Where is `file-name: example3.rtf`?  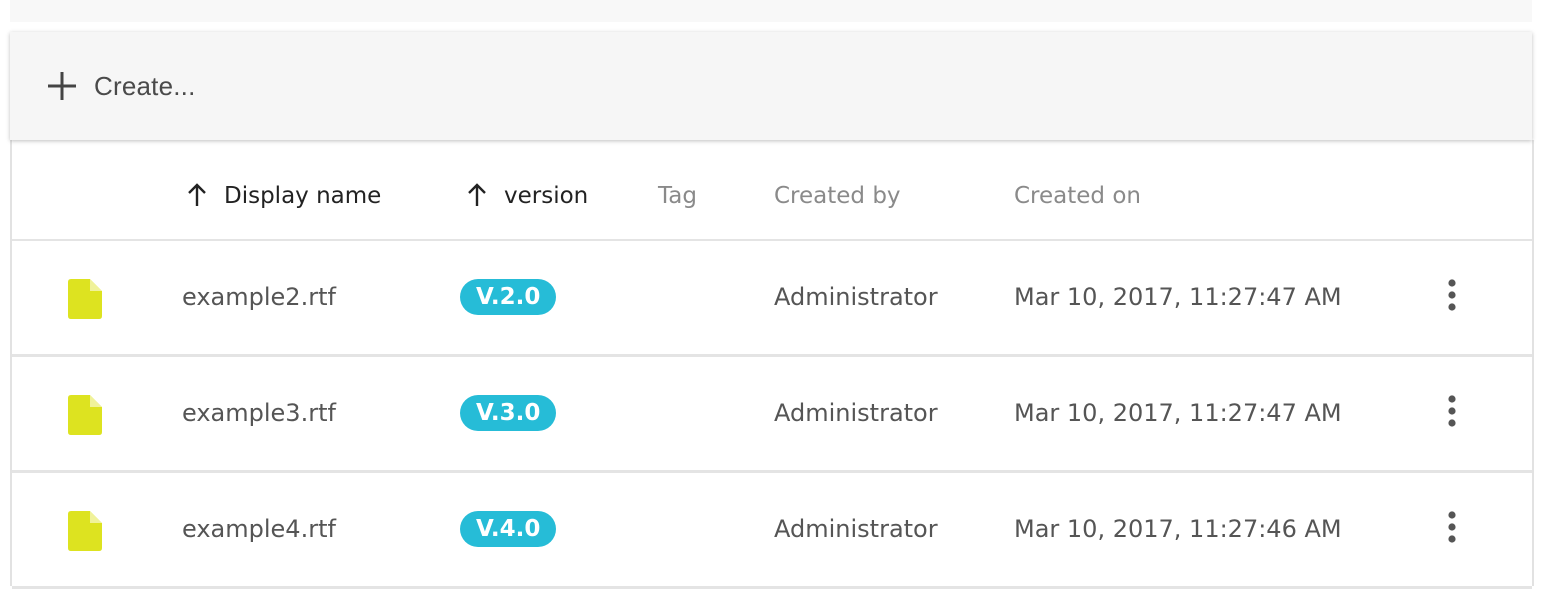
file-name: example3.rtf is located at coordinates (259, 413).